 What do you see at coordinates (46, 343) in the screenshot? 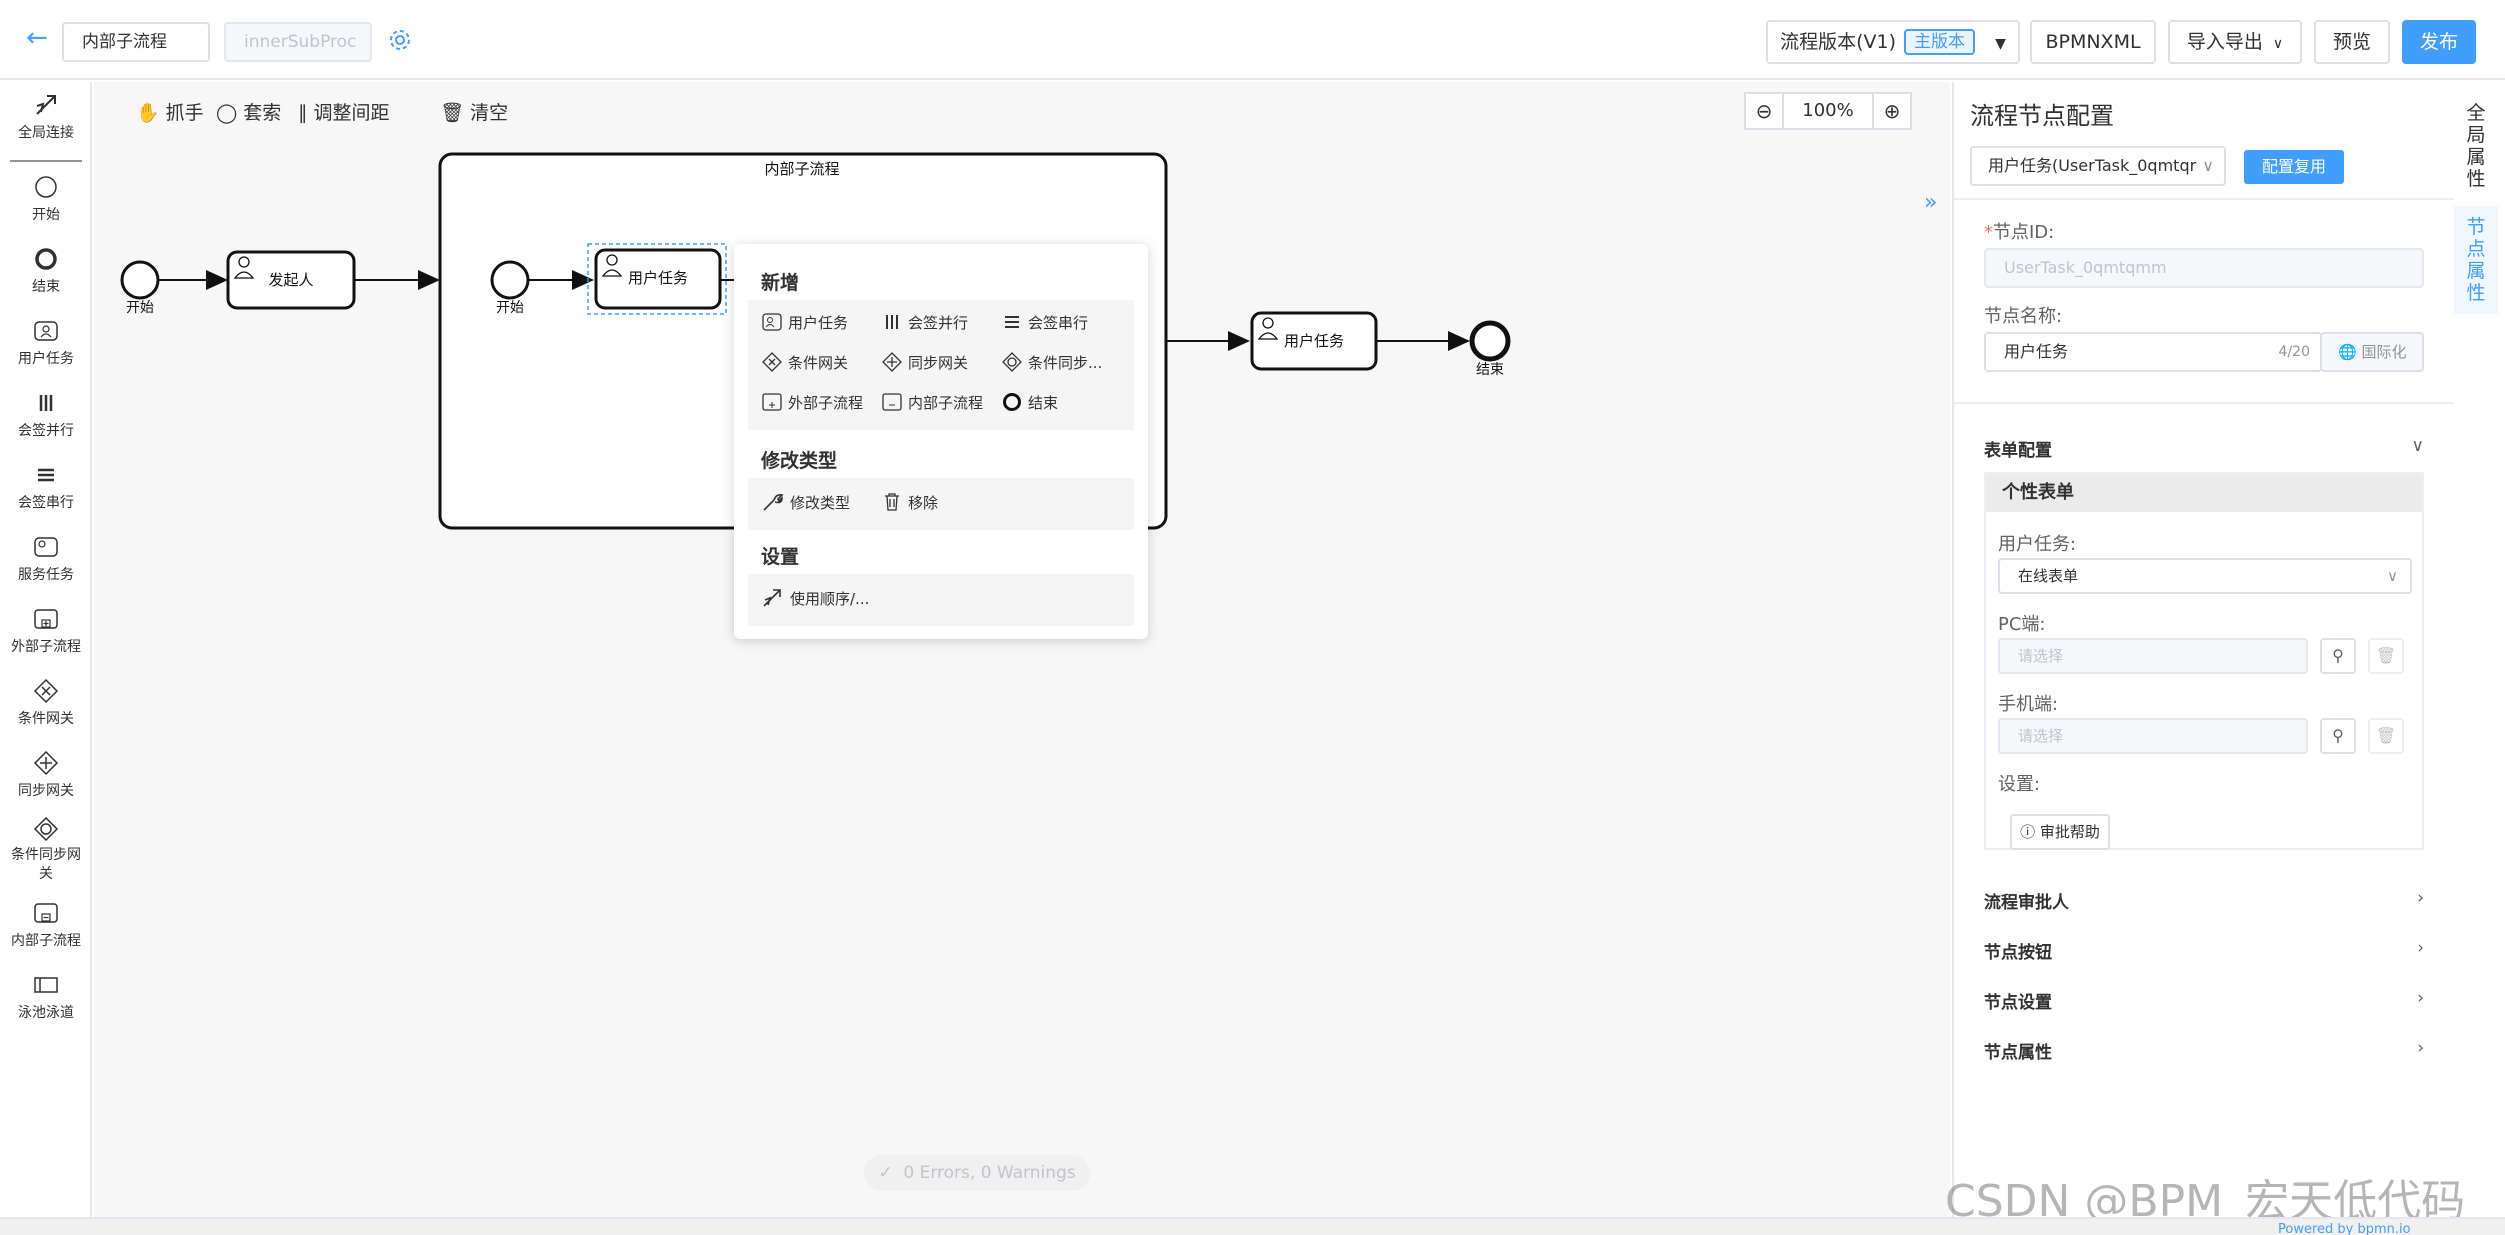
I see `palette-user-task: 用户任务` at bounding box center [46, 343].